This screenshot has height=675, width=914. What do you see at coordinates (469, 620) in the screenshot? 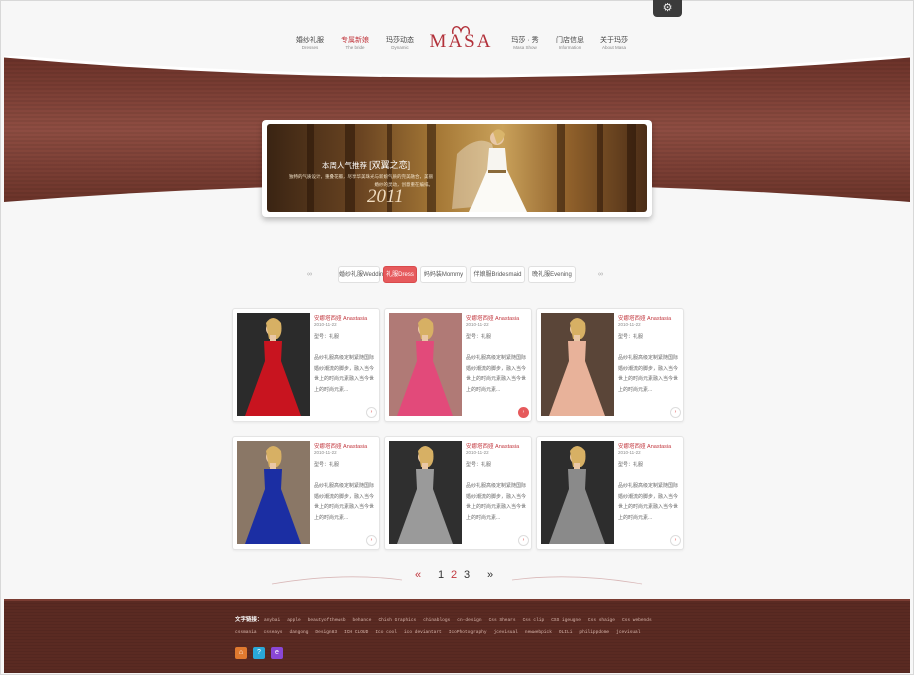
I see `footer-link: cn-design` at bounding box center [469, 620].